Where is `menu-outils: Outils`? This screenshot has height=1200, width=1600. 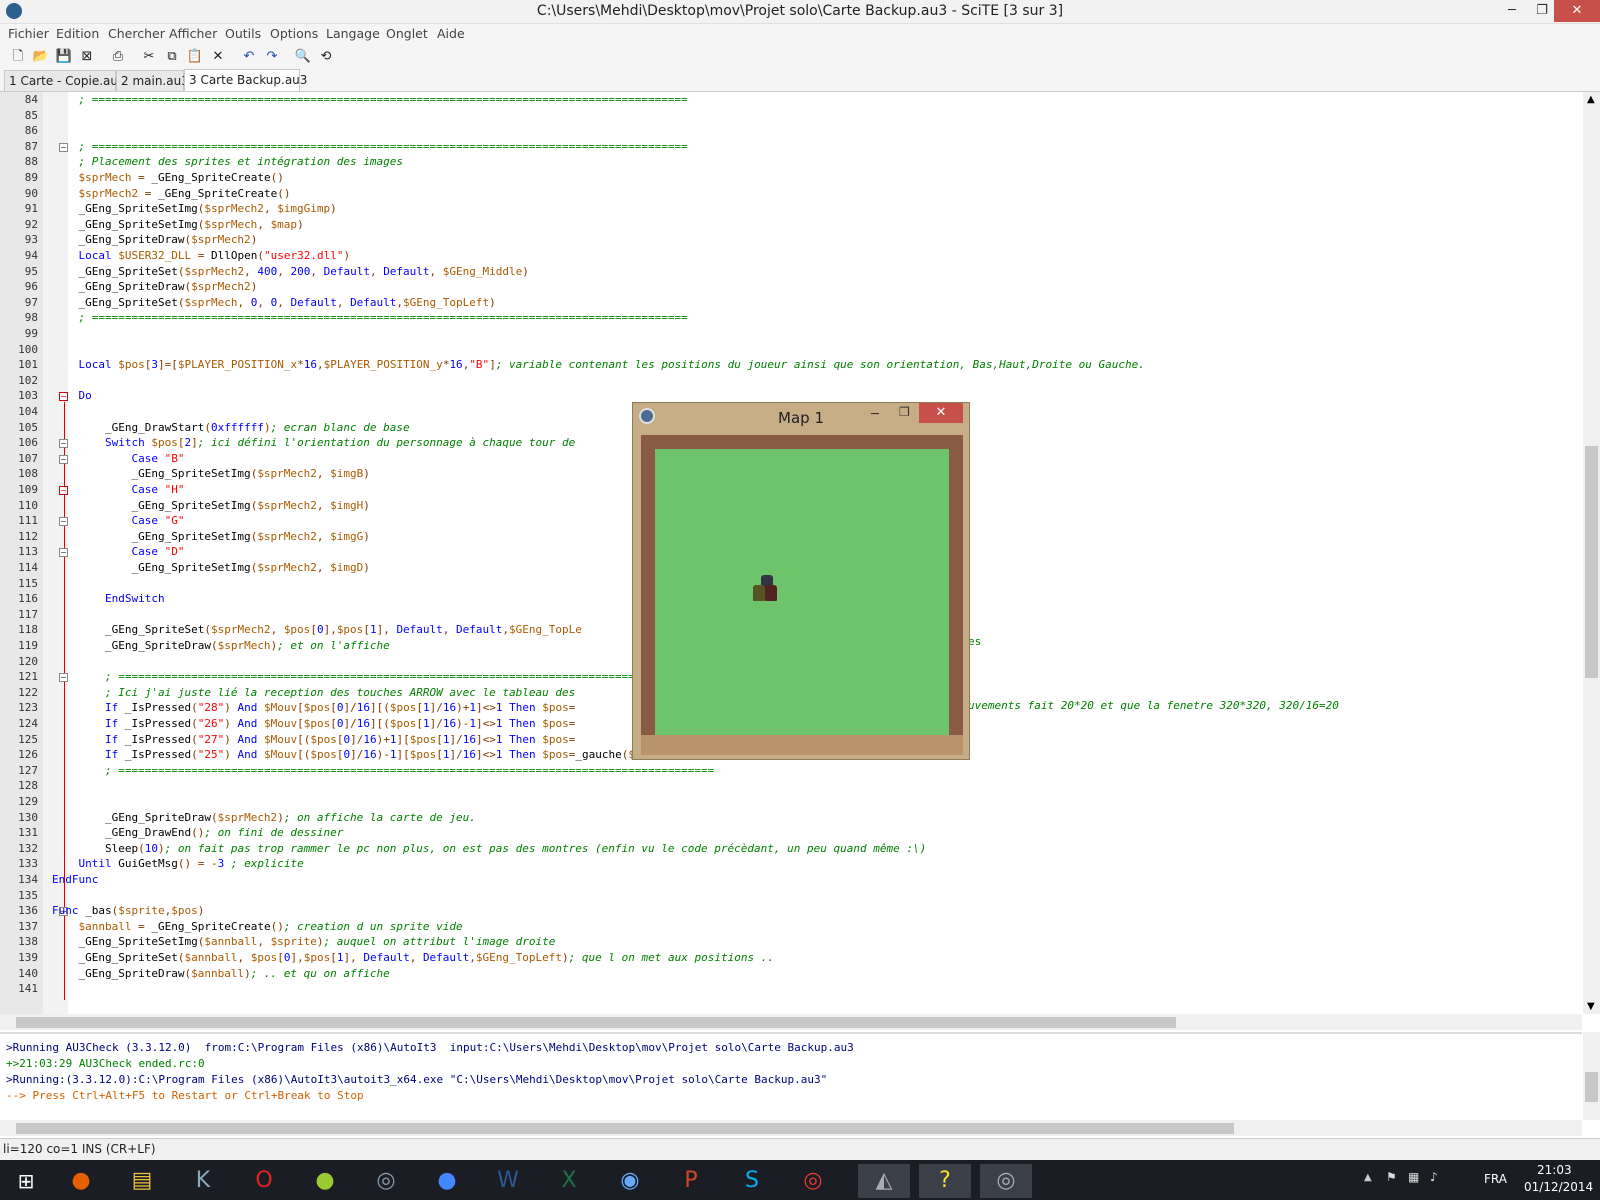
menu-outils: Outils is located at coordinates (243, 33).